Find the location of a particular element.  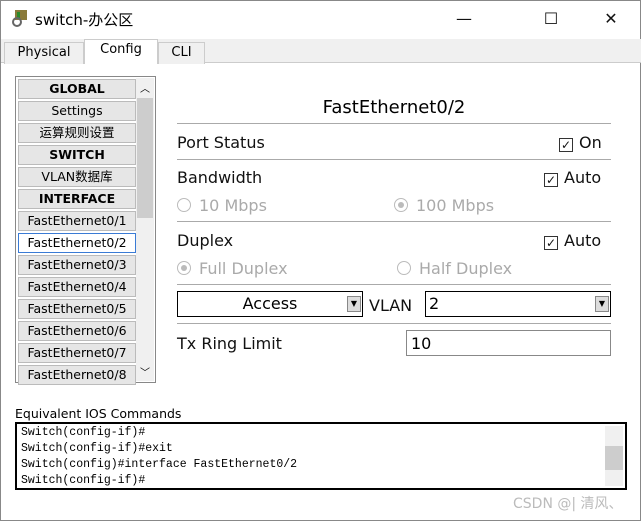

interface-title: FastEthernet0/2 is located at coordinates (394, 107).